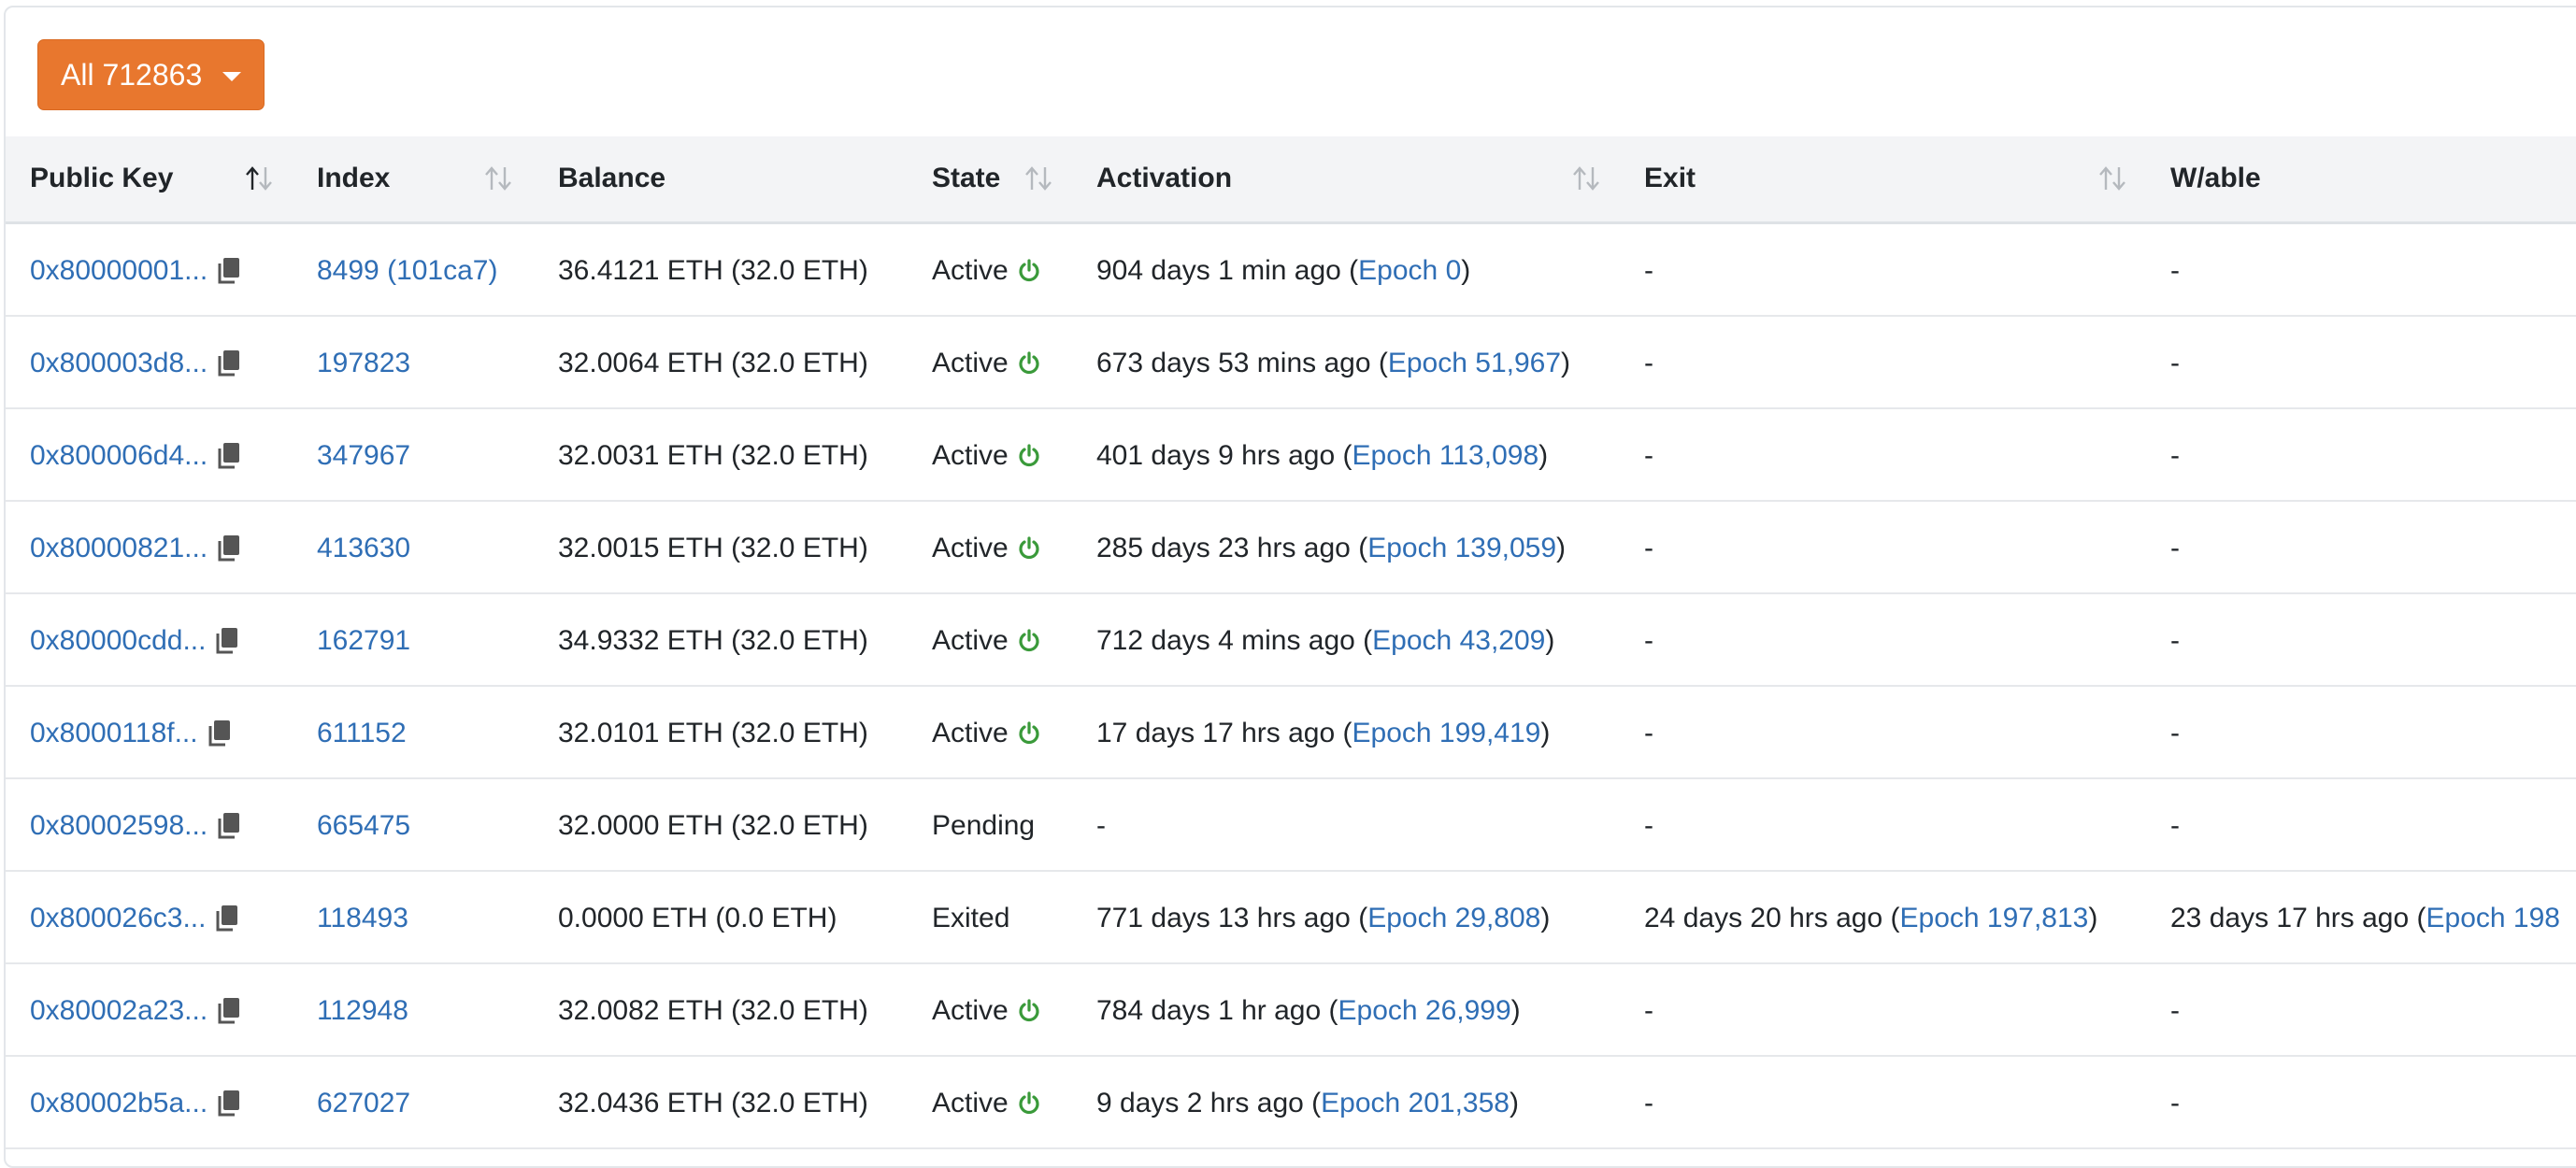 The width and height of the screenshot is (2576, 1168). I want to click on withdrawable-epoch-link: Epoch 198, so click(2493, 918).